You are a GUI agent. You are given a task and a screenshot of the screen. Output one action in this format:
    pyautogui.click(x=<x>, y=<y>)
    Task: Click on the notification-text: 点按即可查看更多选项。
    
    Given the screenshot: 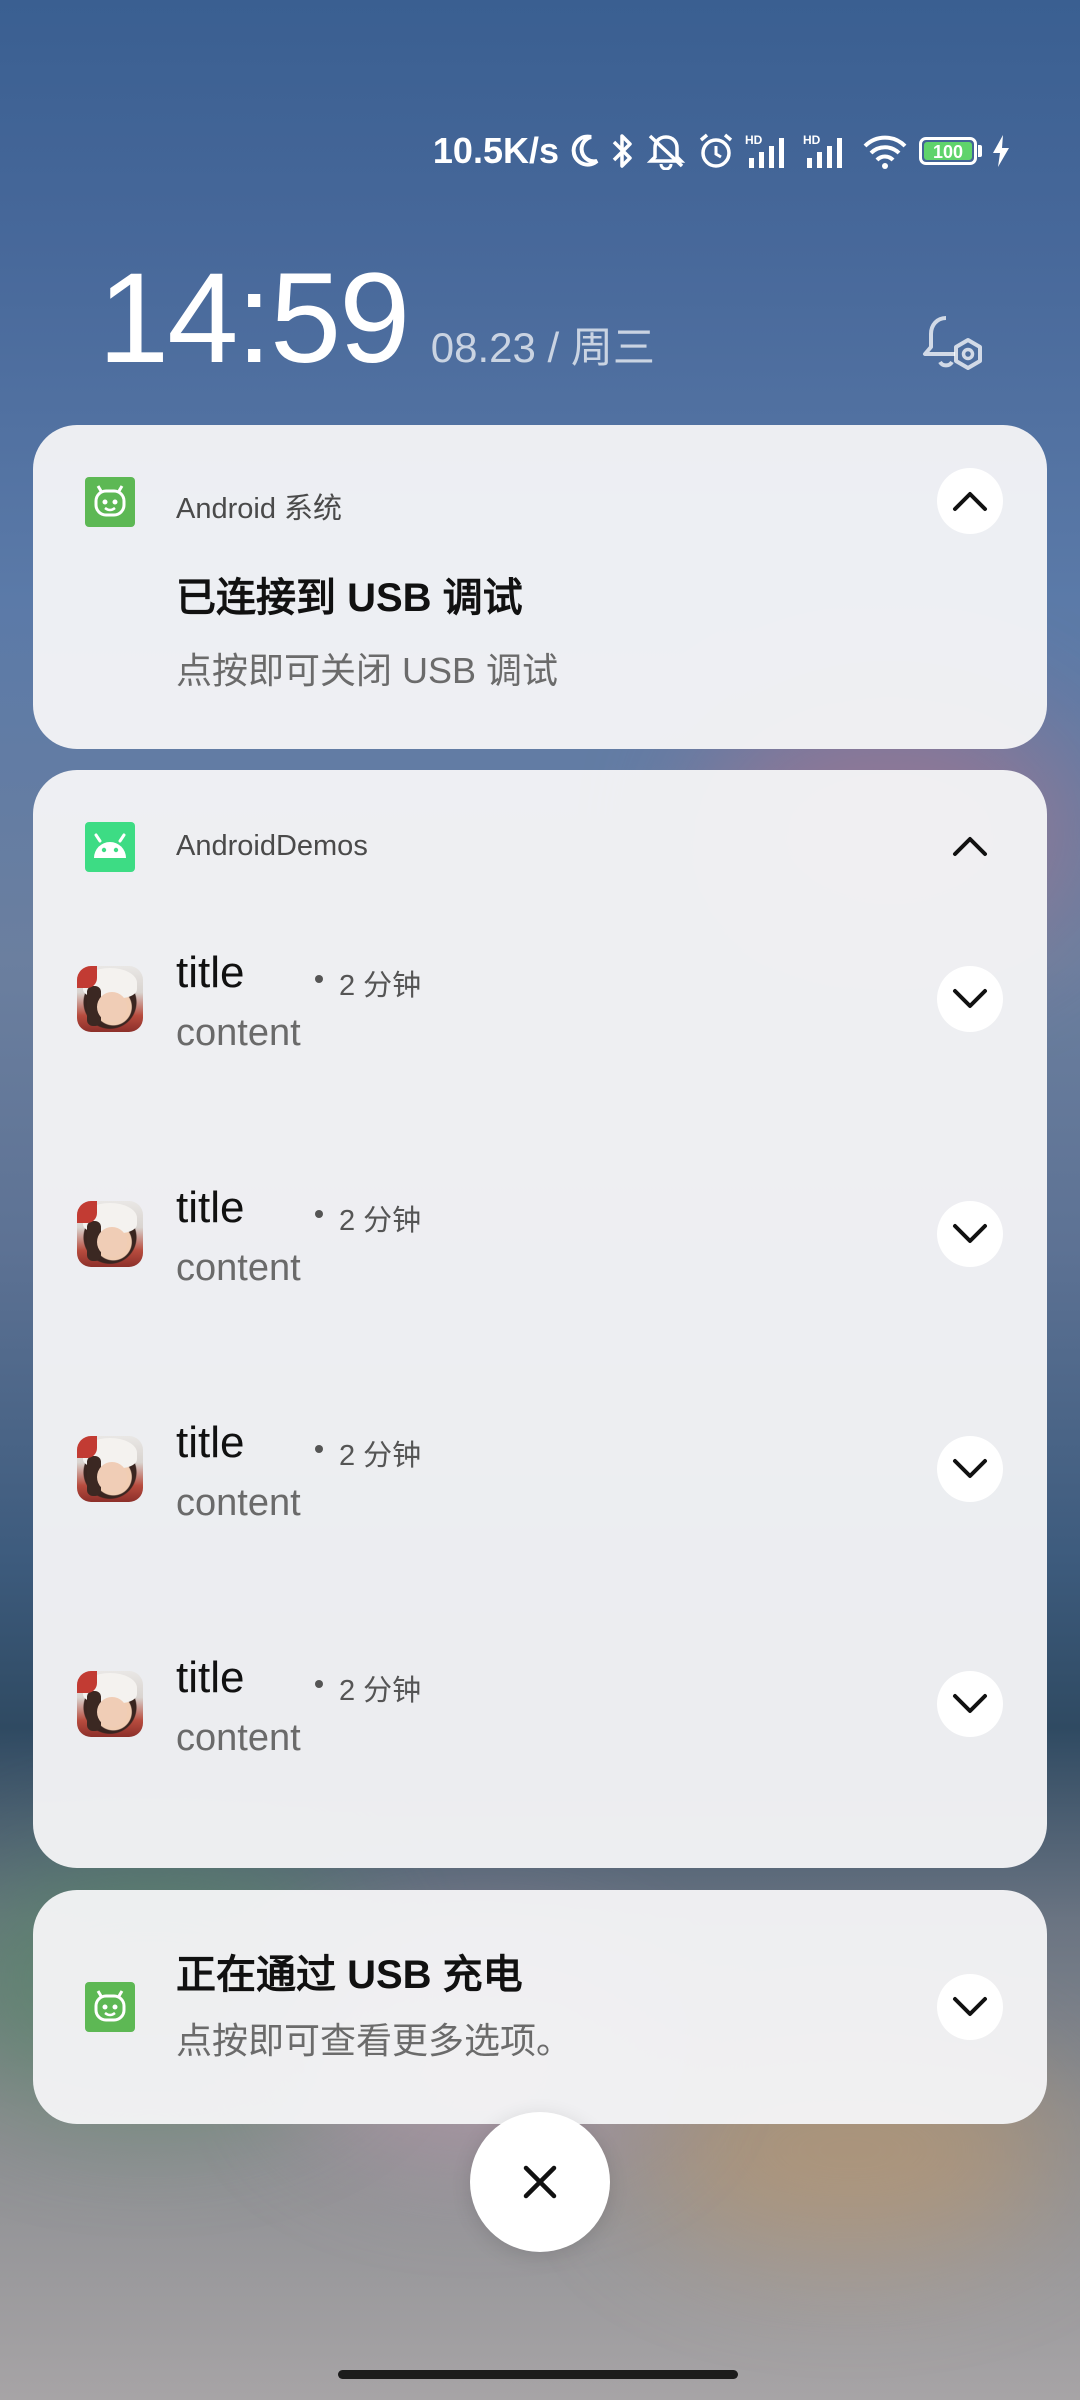 What is the action you would take?
    pyautogui.click(x=374, y=2040)
    